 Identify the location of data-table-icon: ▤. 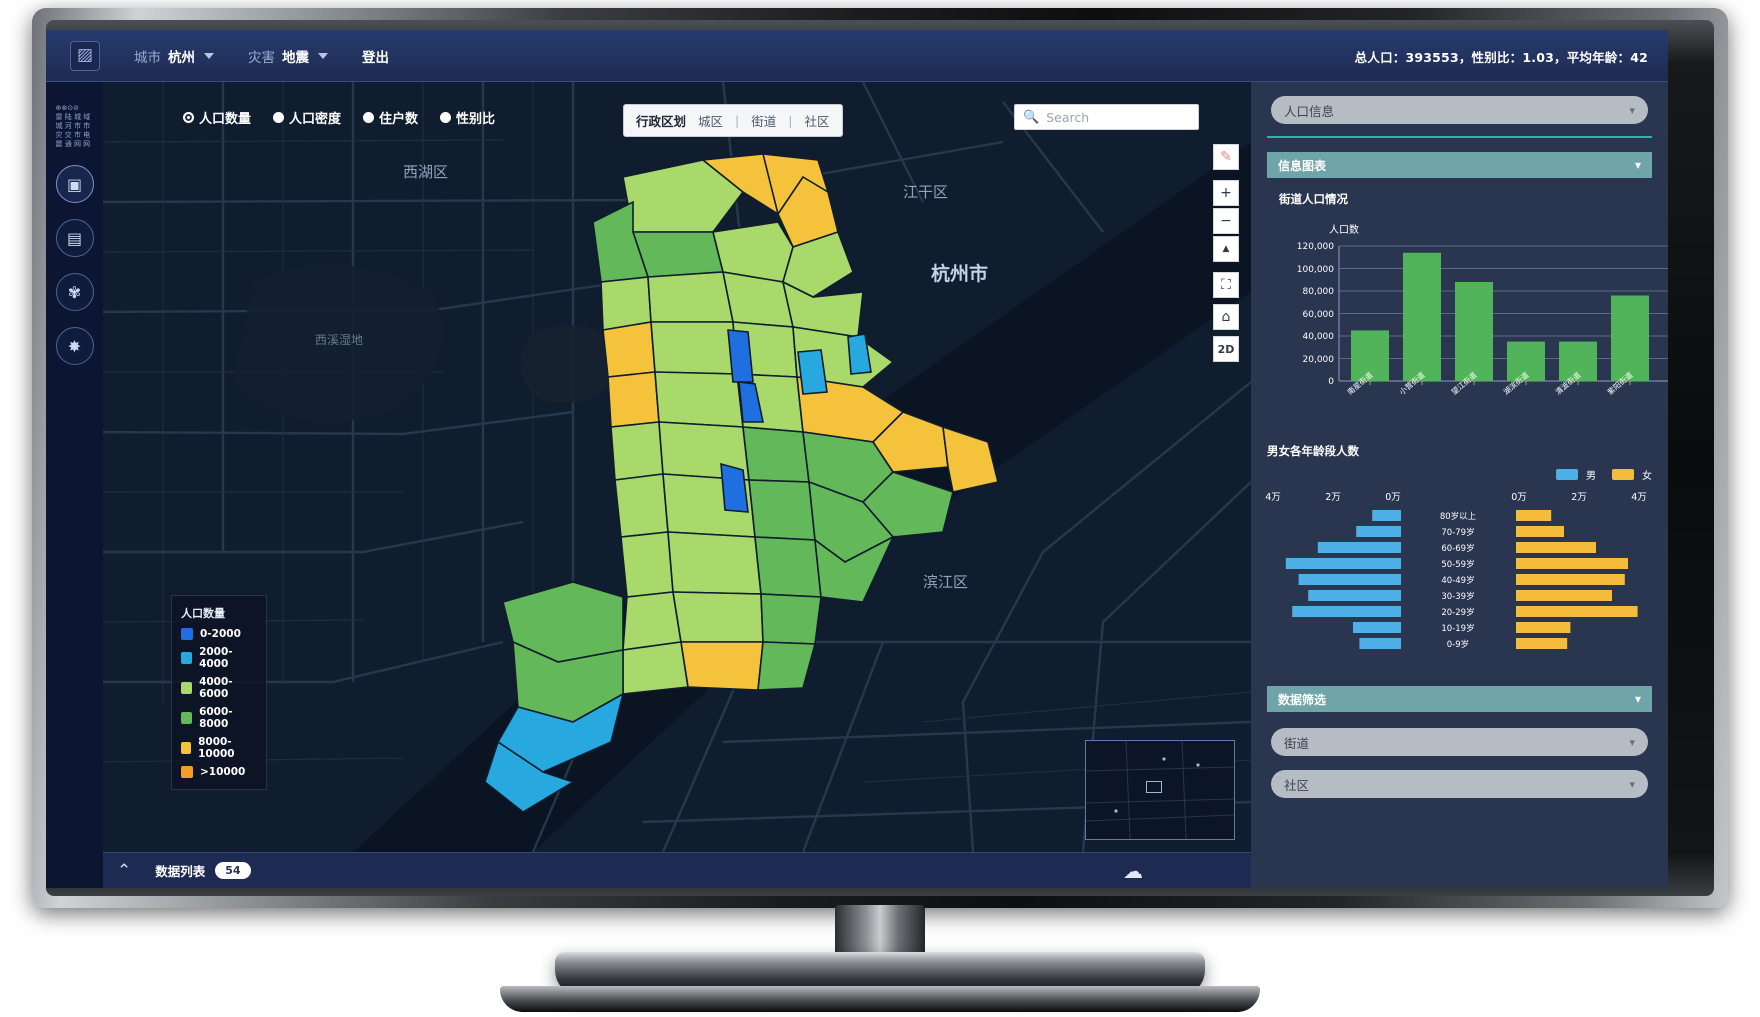
(74, 238).